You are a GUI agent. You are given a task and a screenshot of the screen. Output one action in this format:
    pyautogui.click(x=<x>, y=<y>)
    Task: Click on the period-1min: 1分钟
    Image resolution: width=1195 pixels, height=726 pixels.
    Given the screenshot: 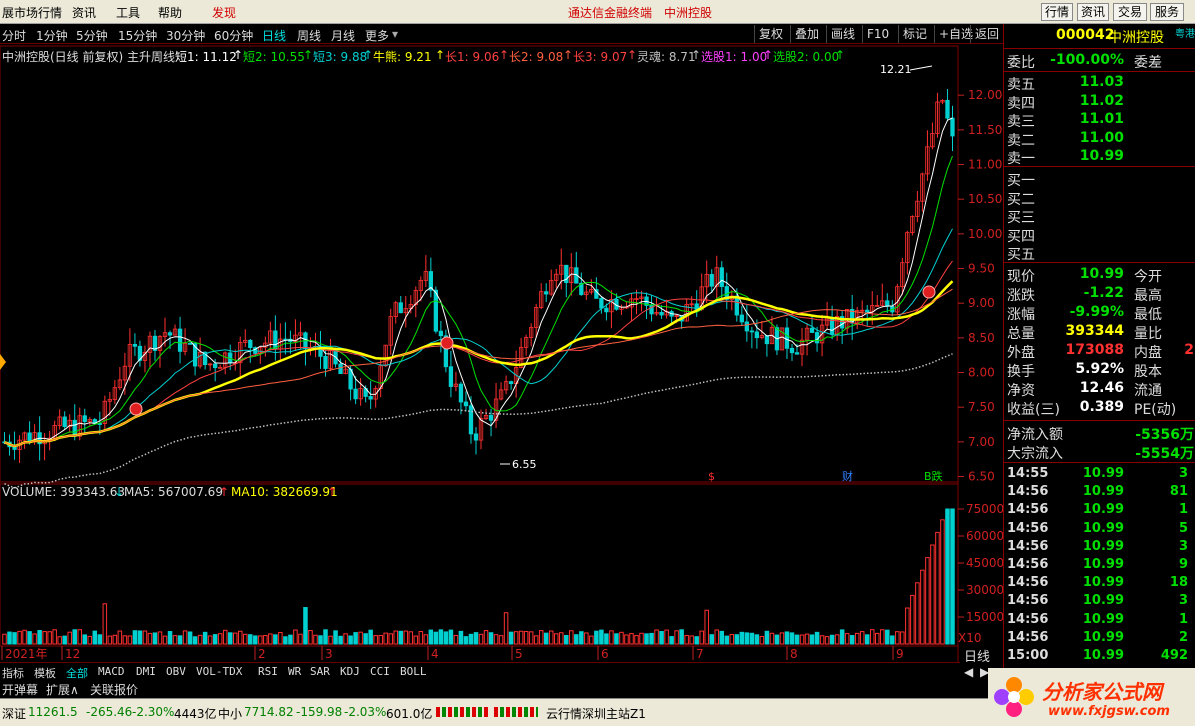 What is the action you would take?
    pyautogui.click(x=52, y=35)
    